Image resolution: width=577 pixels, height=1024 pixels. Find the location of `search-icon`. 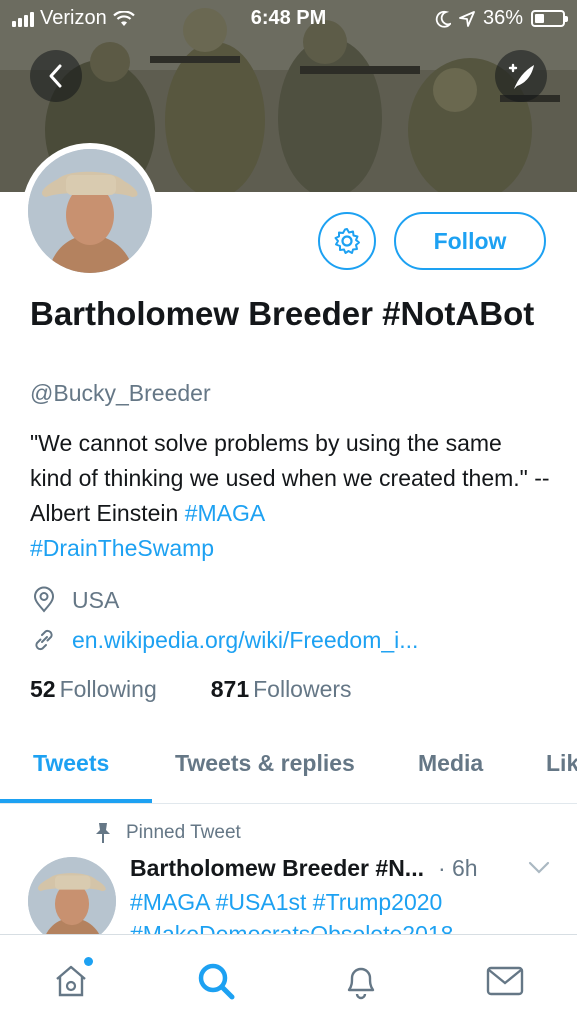

search-icon is located at coordinates (216, 981).